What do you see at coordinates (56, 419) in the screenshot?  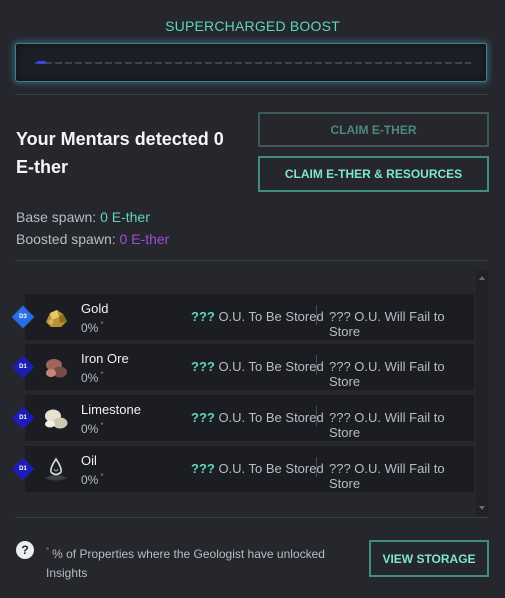 I see `limestone-icon` at bounding box center [56, 419].